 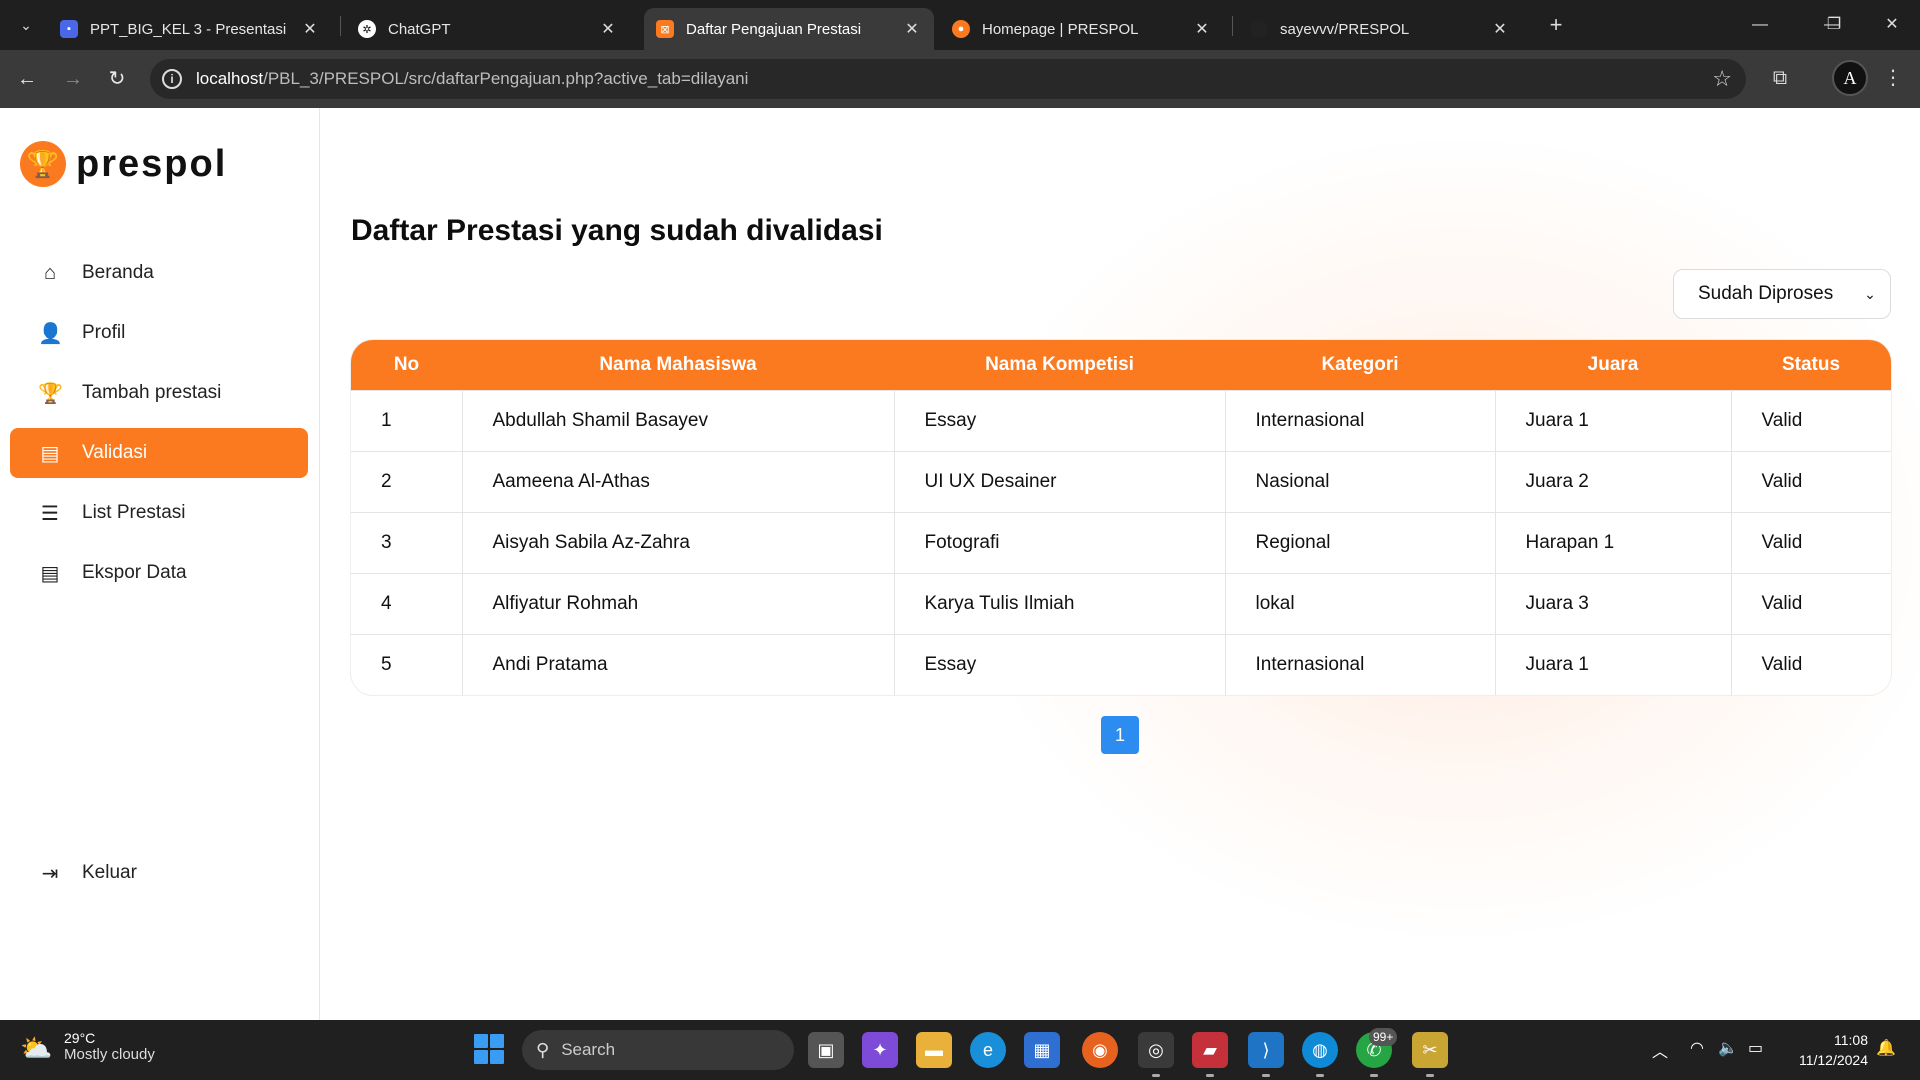 I want to click on tab-title: Daftar Pengajuan Prestasi, so click(x=774, y=29).